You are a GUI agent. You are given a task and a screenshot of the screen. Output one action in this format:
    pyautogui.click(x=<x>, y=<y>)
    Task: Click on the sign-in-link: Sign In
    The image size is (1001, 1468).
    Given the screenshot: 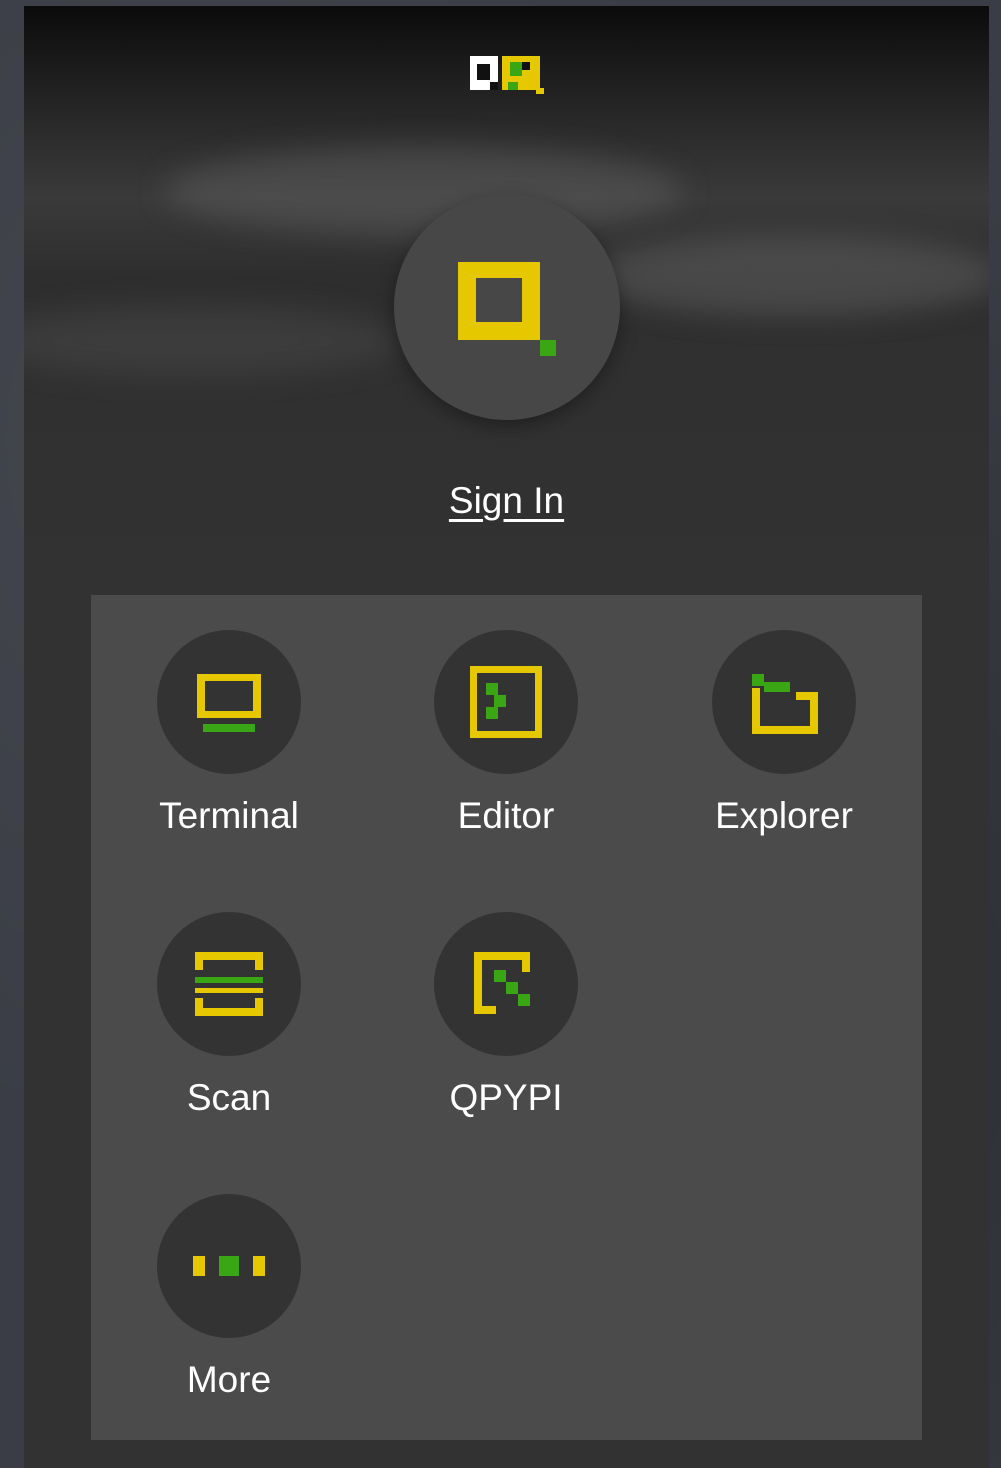 What is the action you would take?
    pyautogui.click(x=506, y=501)
    